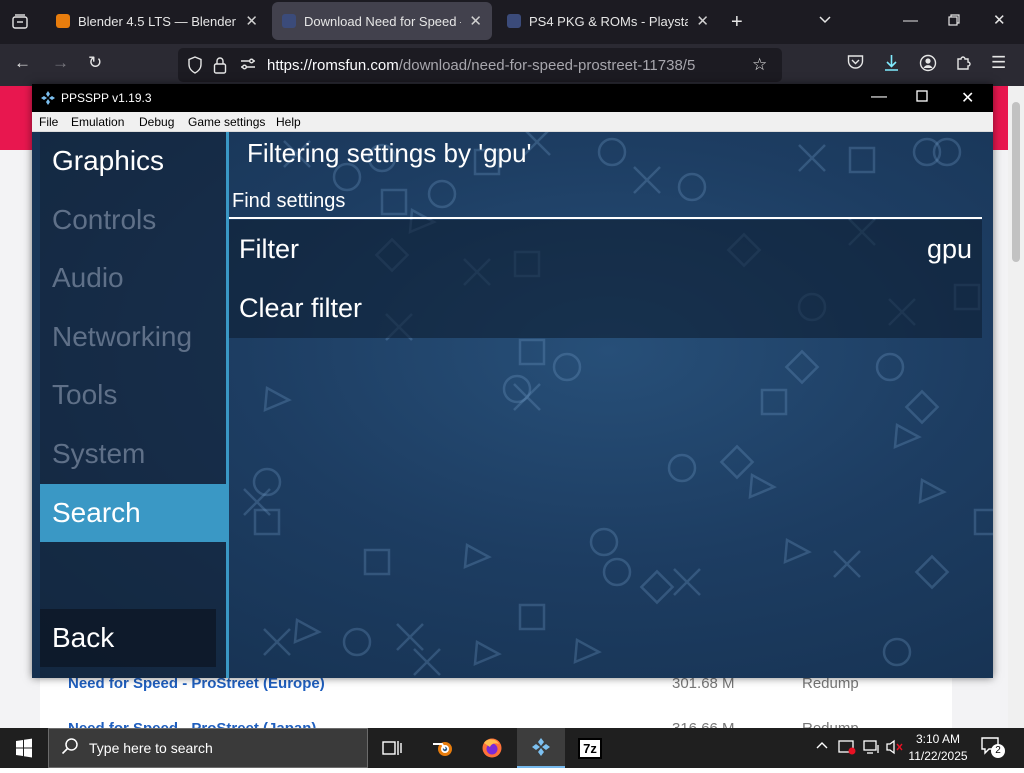 The height and width of the screenshot is (773, 1024). I want to click on taskbar-search-box: Type here to search, so click(208, 748).